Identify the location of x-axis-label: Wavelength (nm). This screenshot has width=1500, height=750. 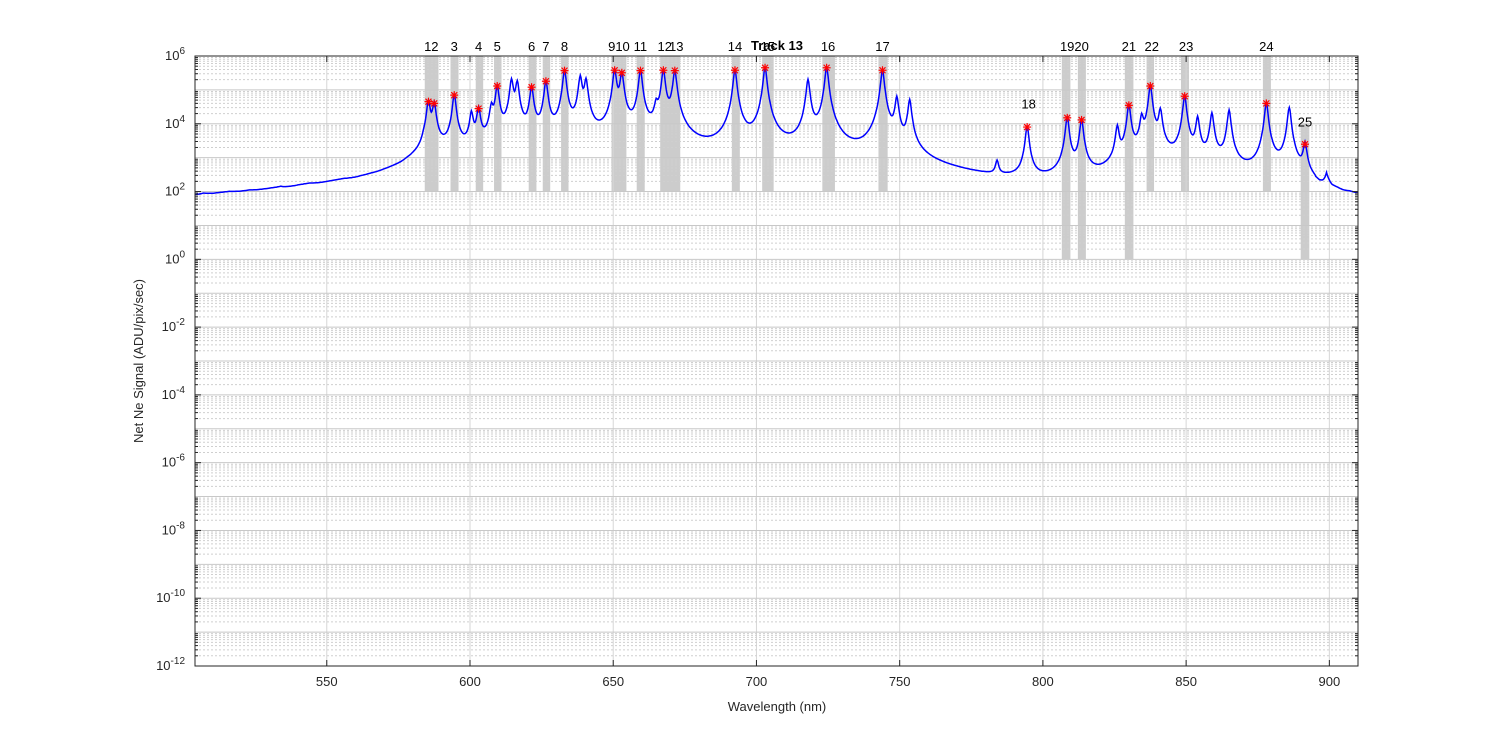
(777, 706).